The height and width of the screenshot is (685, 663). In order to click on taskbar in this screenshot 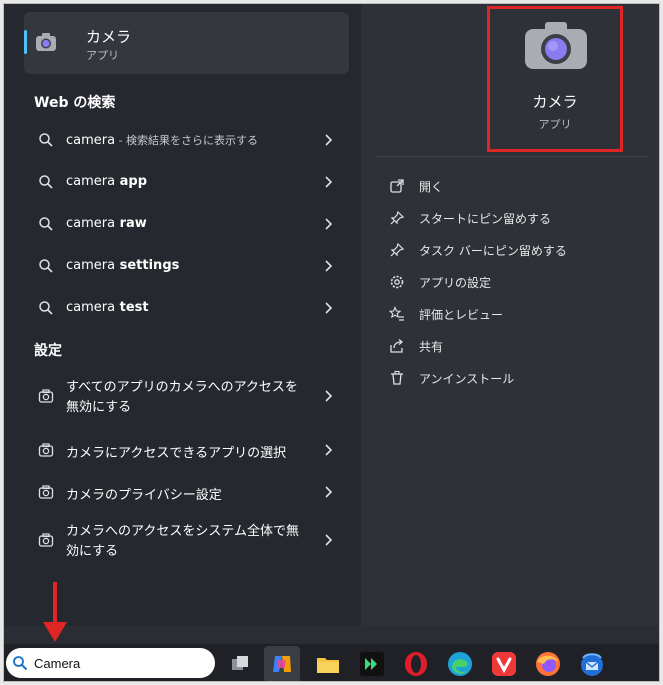, I will do `click(331, 662)`.